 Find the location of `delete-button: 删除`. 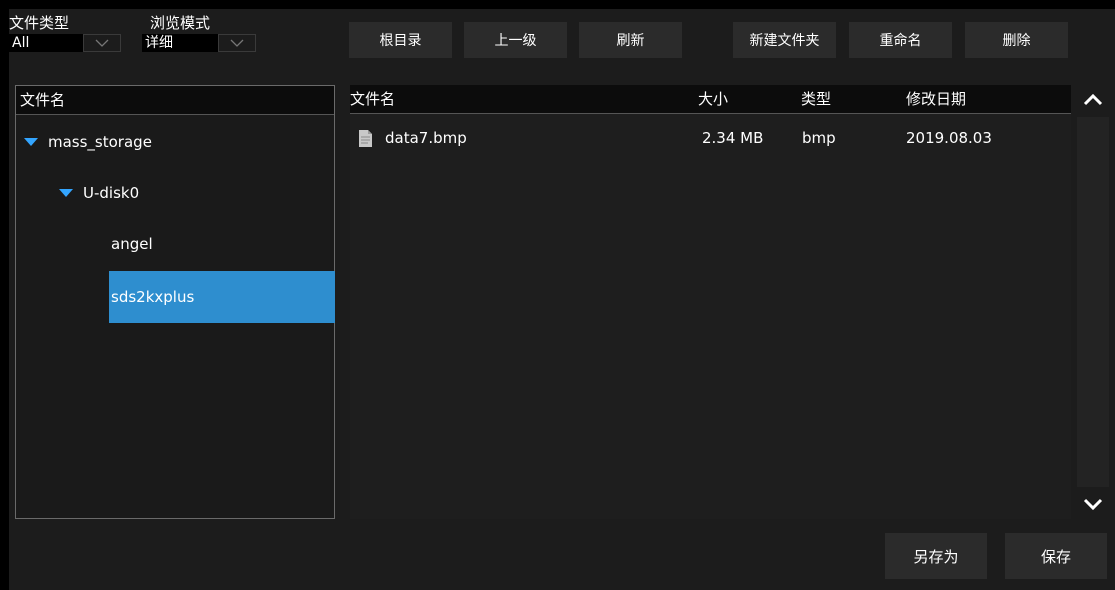

delete-button: 删除 is located at coordinates (1016, 40).